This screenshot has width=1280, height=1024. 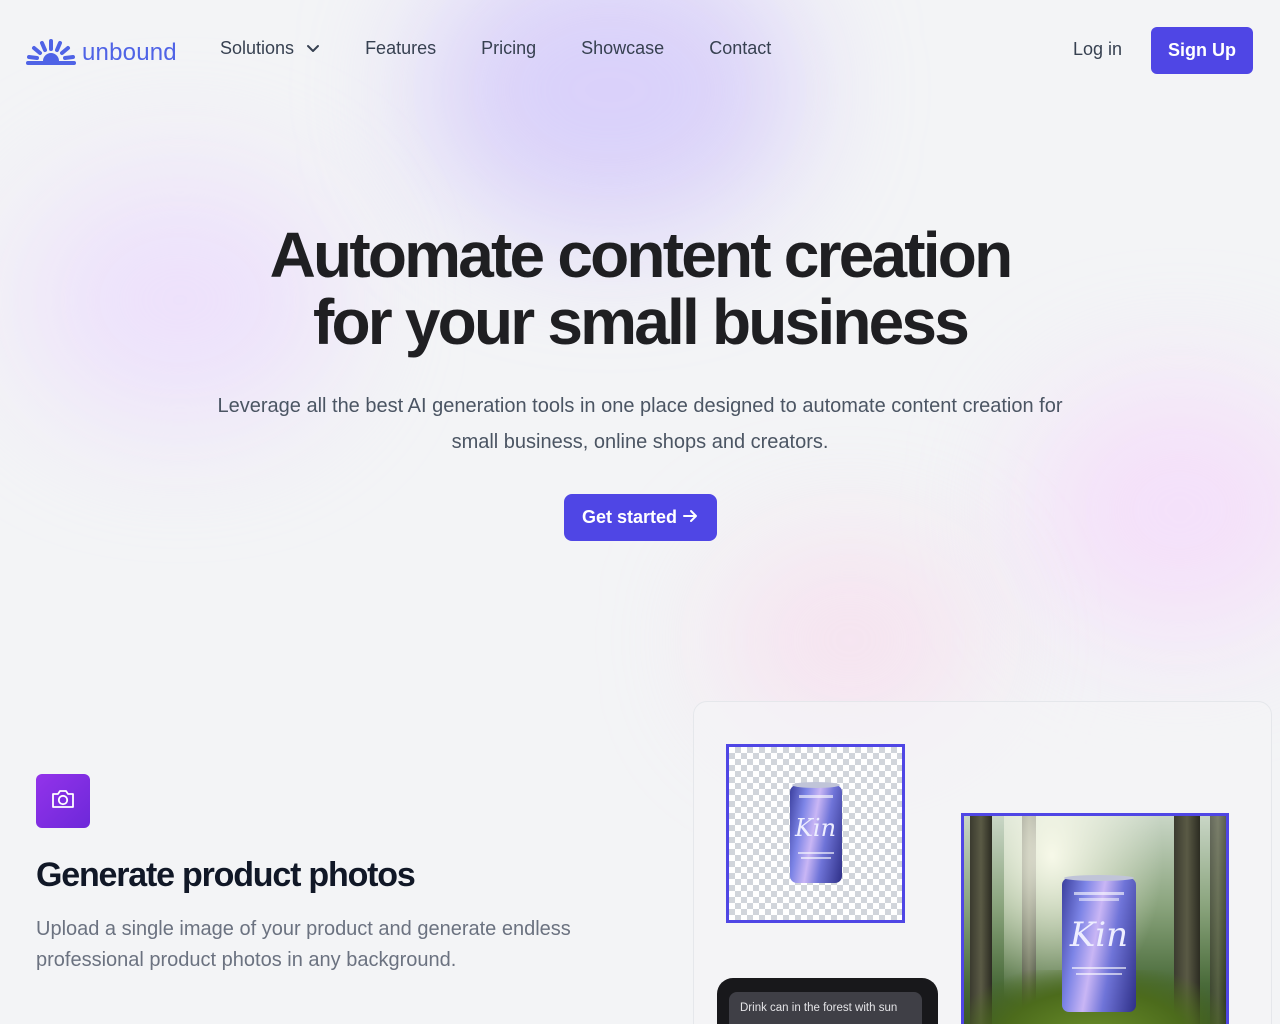 I want to click on prompt-panel: Drink can in the forest with sun, so click(x=827, y=1001).